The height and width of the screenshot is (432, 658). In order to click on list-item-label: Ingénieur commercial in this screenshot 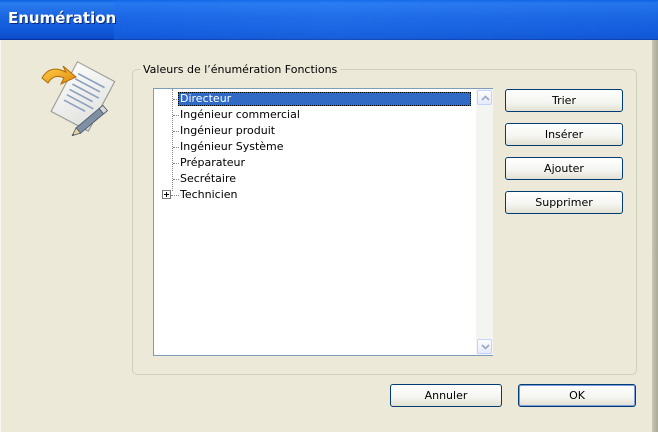, I will do `click(240, 114)`.